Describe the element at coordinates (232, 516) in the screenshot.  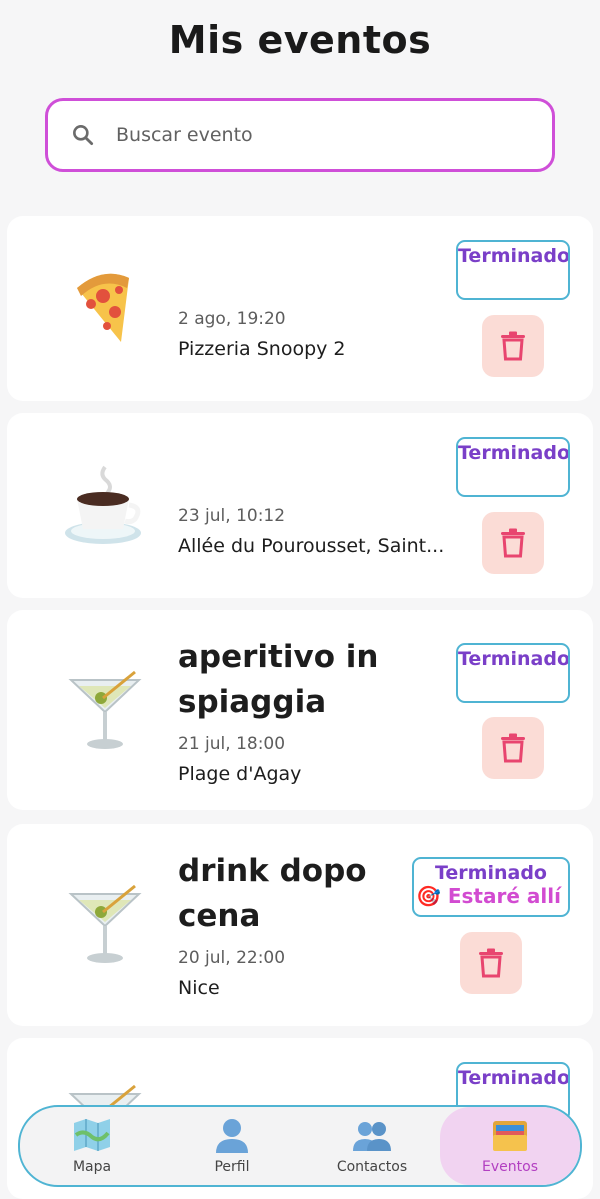
I see `event-date: 23 jul, 10:12` at that location.